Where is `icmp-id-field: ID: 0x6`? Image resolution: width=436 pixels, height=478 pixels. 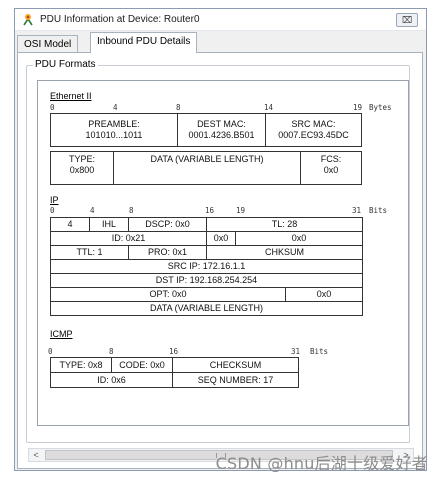
icmp-id-field: ID: 0x6 is located at coordinates (111, 380).